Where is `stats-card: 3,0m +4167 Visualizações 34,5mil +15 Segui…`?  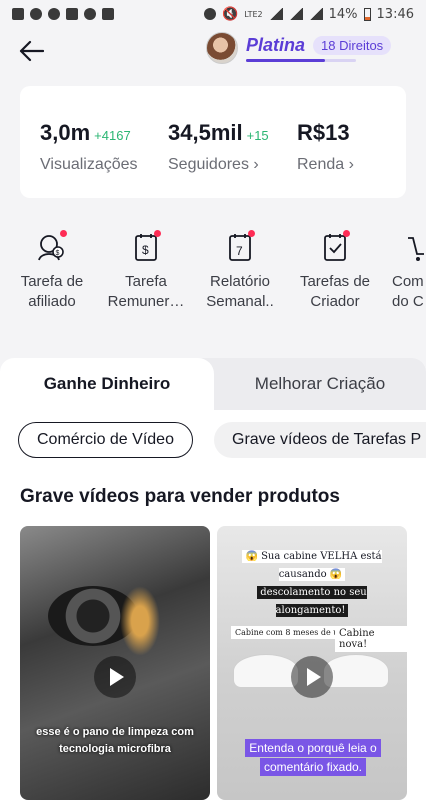 stats-card: 3,0m +4167 Visualizações 34,5mil +15 Segui… is located at coordinates (213, 142).